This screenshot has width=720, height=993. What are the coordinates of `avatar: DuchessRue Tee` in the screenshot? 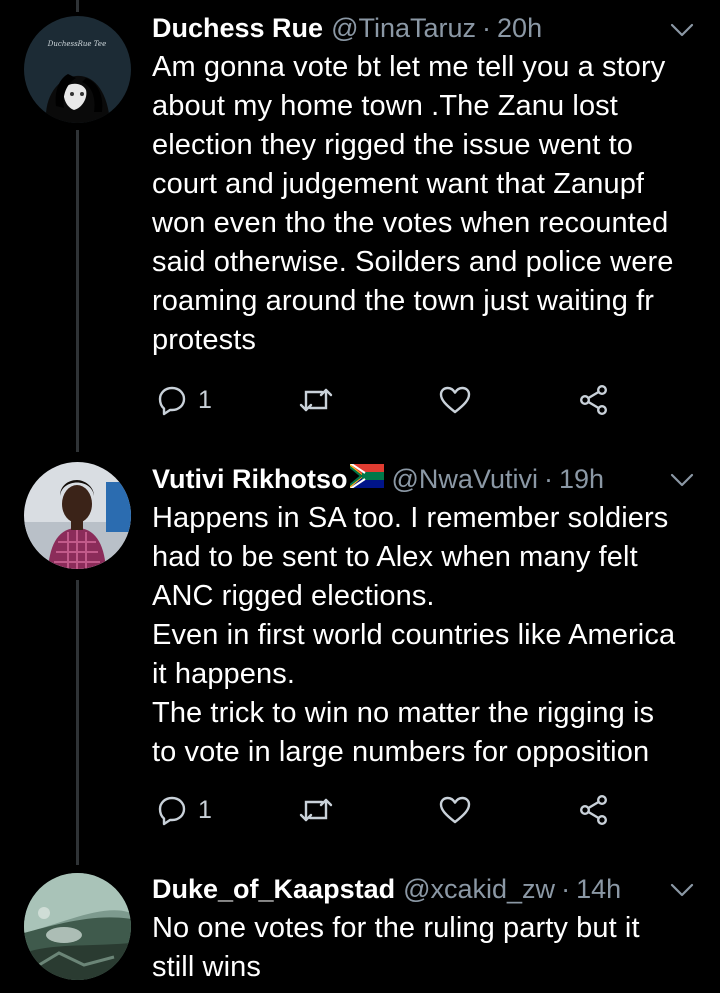 It's located at (77, 69).